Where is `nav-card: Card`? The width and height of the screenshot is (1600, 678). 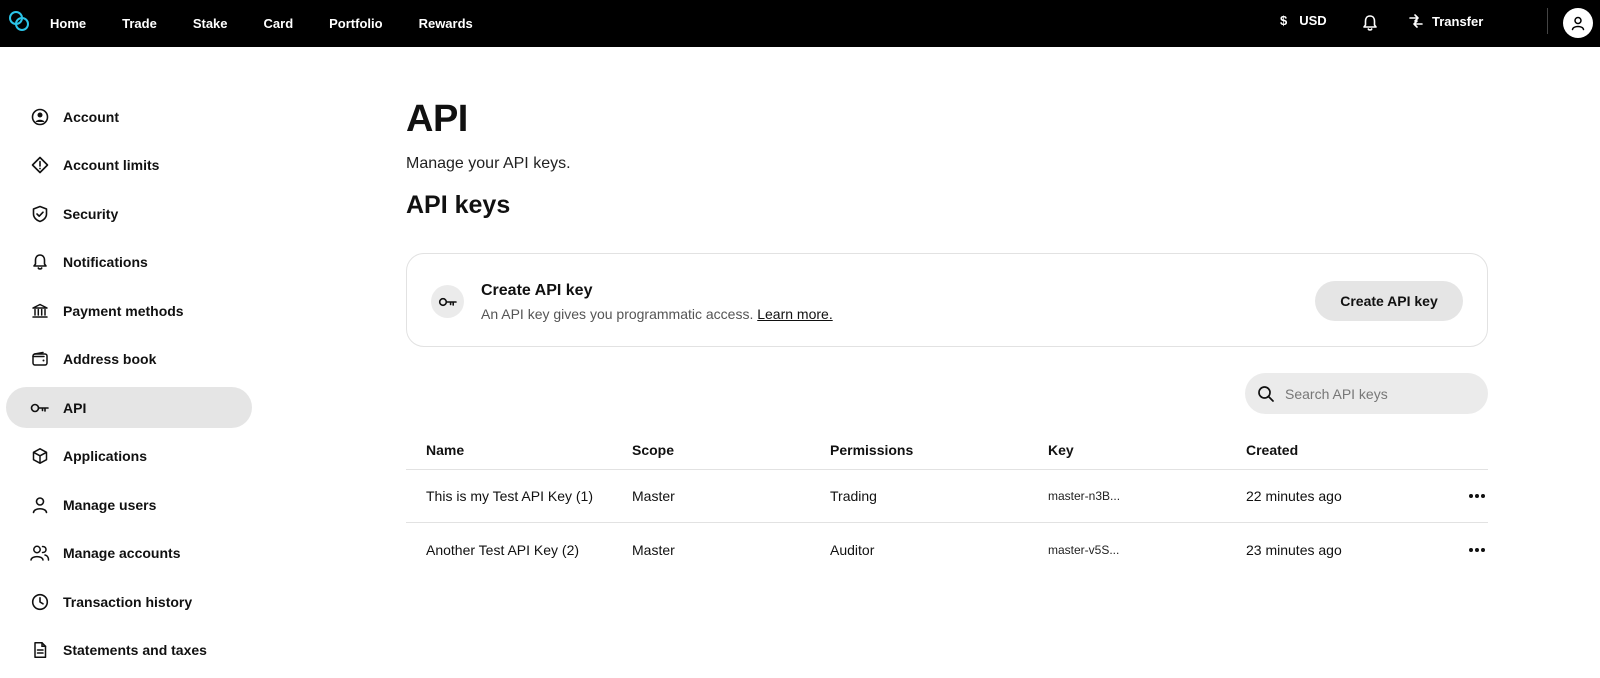 nav-card: Card is located at coordinates (279, 23).